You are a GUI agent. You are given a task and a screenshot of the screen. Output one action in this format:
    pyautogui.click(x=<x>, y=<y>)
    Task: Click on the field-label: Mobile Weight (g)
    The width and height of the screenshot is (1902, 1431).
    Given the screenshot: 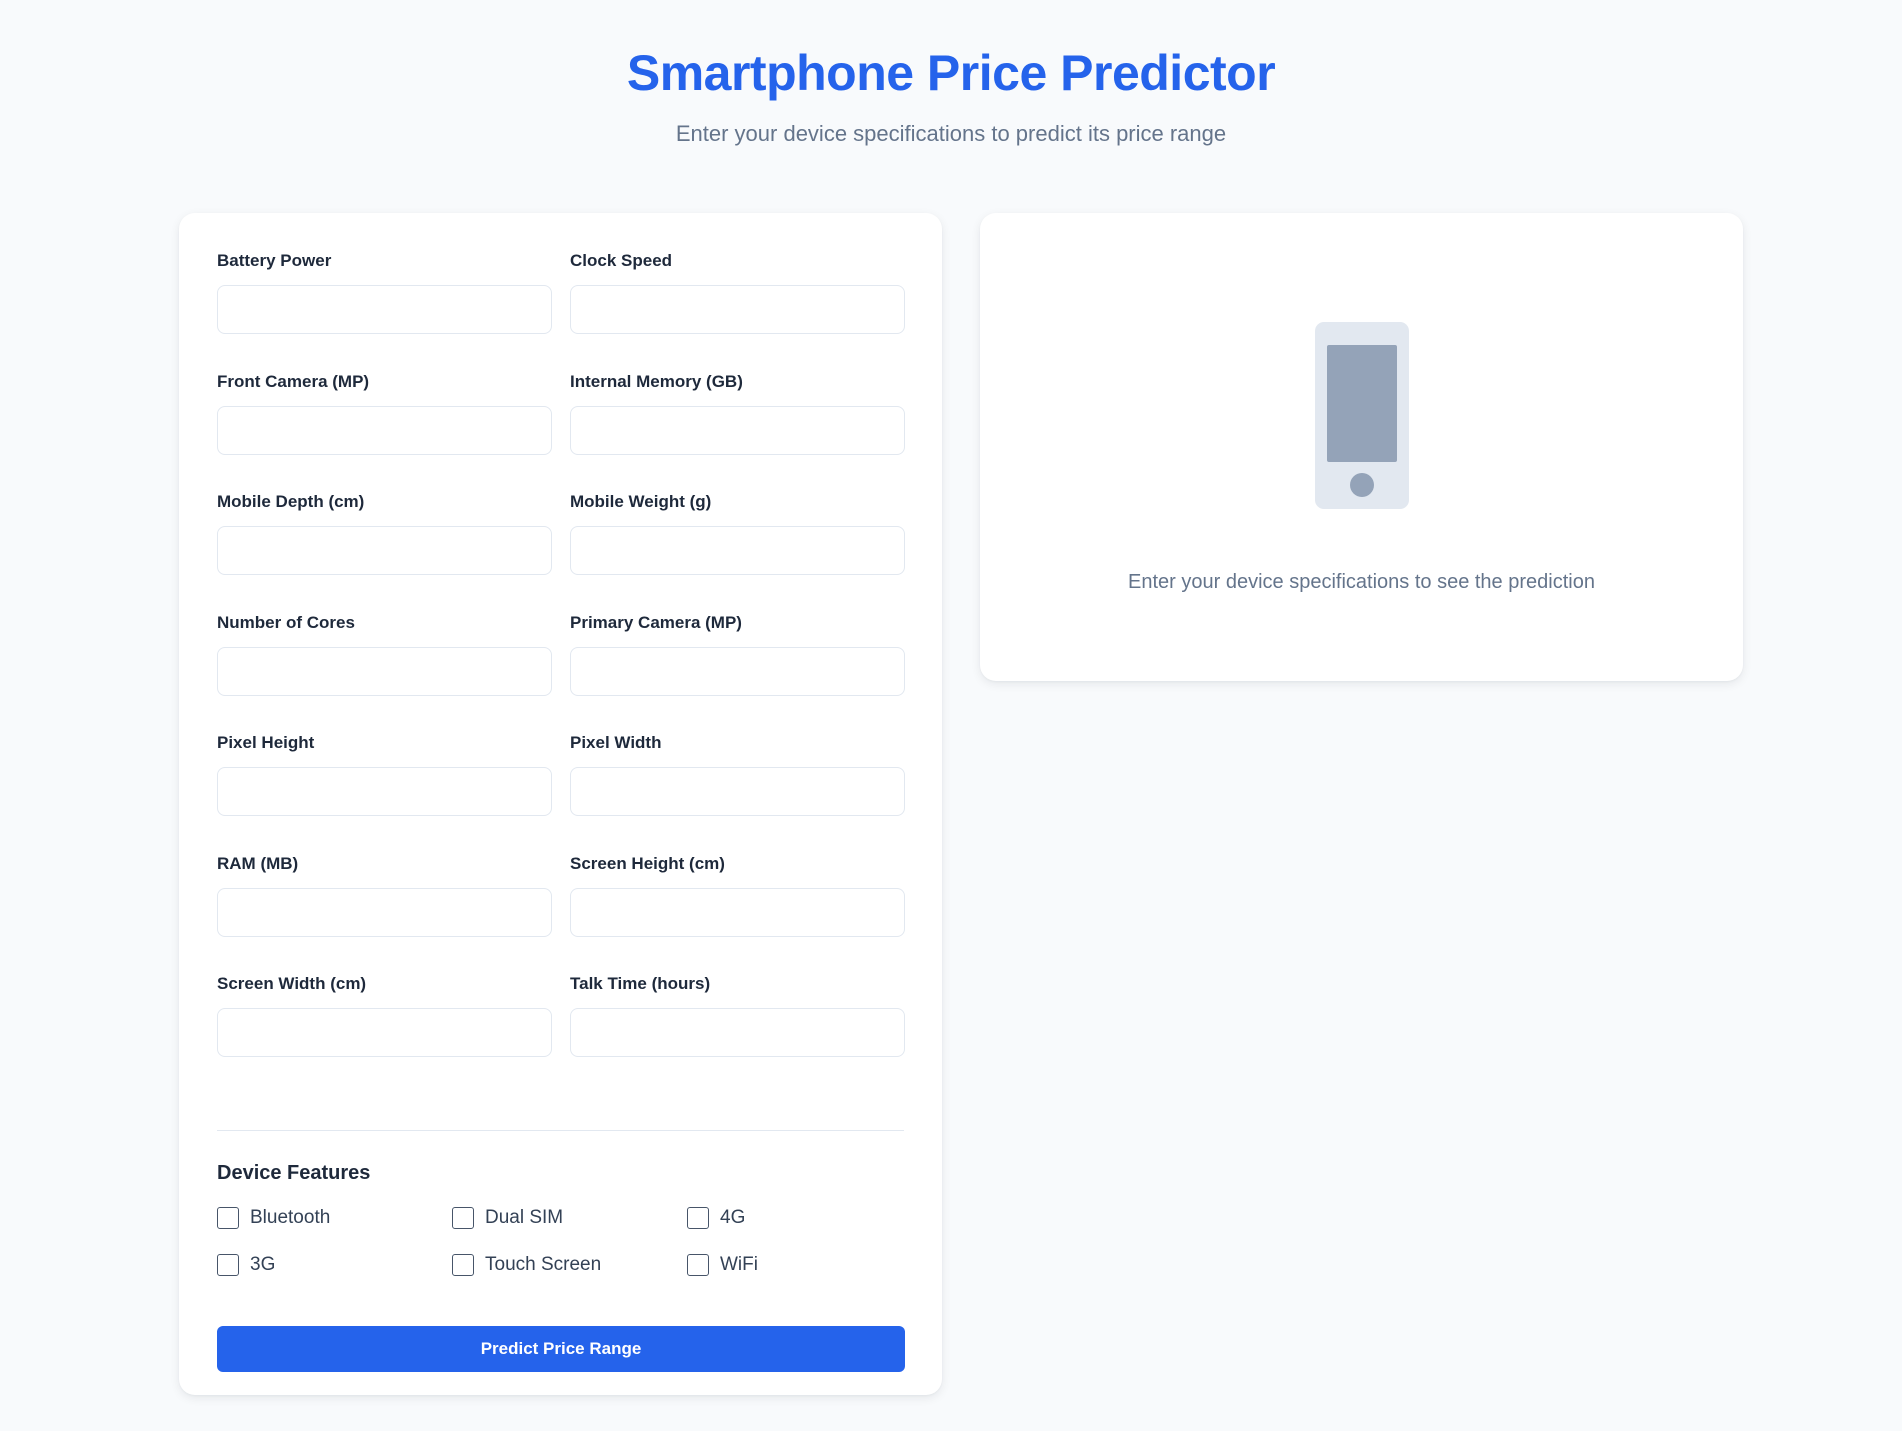 What is the action you would take?
    pyautogui.click(x=641, y=501)
    